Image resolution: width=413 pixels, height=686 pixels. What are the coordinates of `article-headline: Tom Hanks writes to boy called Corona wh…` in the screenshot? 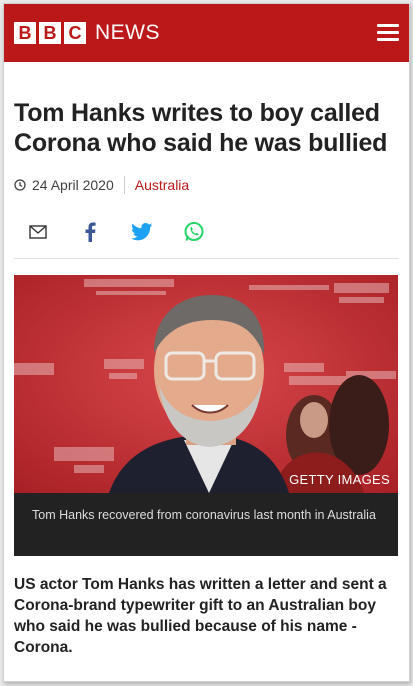 It's located at (201, 128).